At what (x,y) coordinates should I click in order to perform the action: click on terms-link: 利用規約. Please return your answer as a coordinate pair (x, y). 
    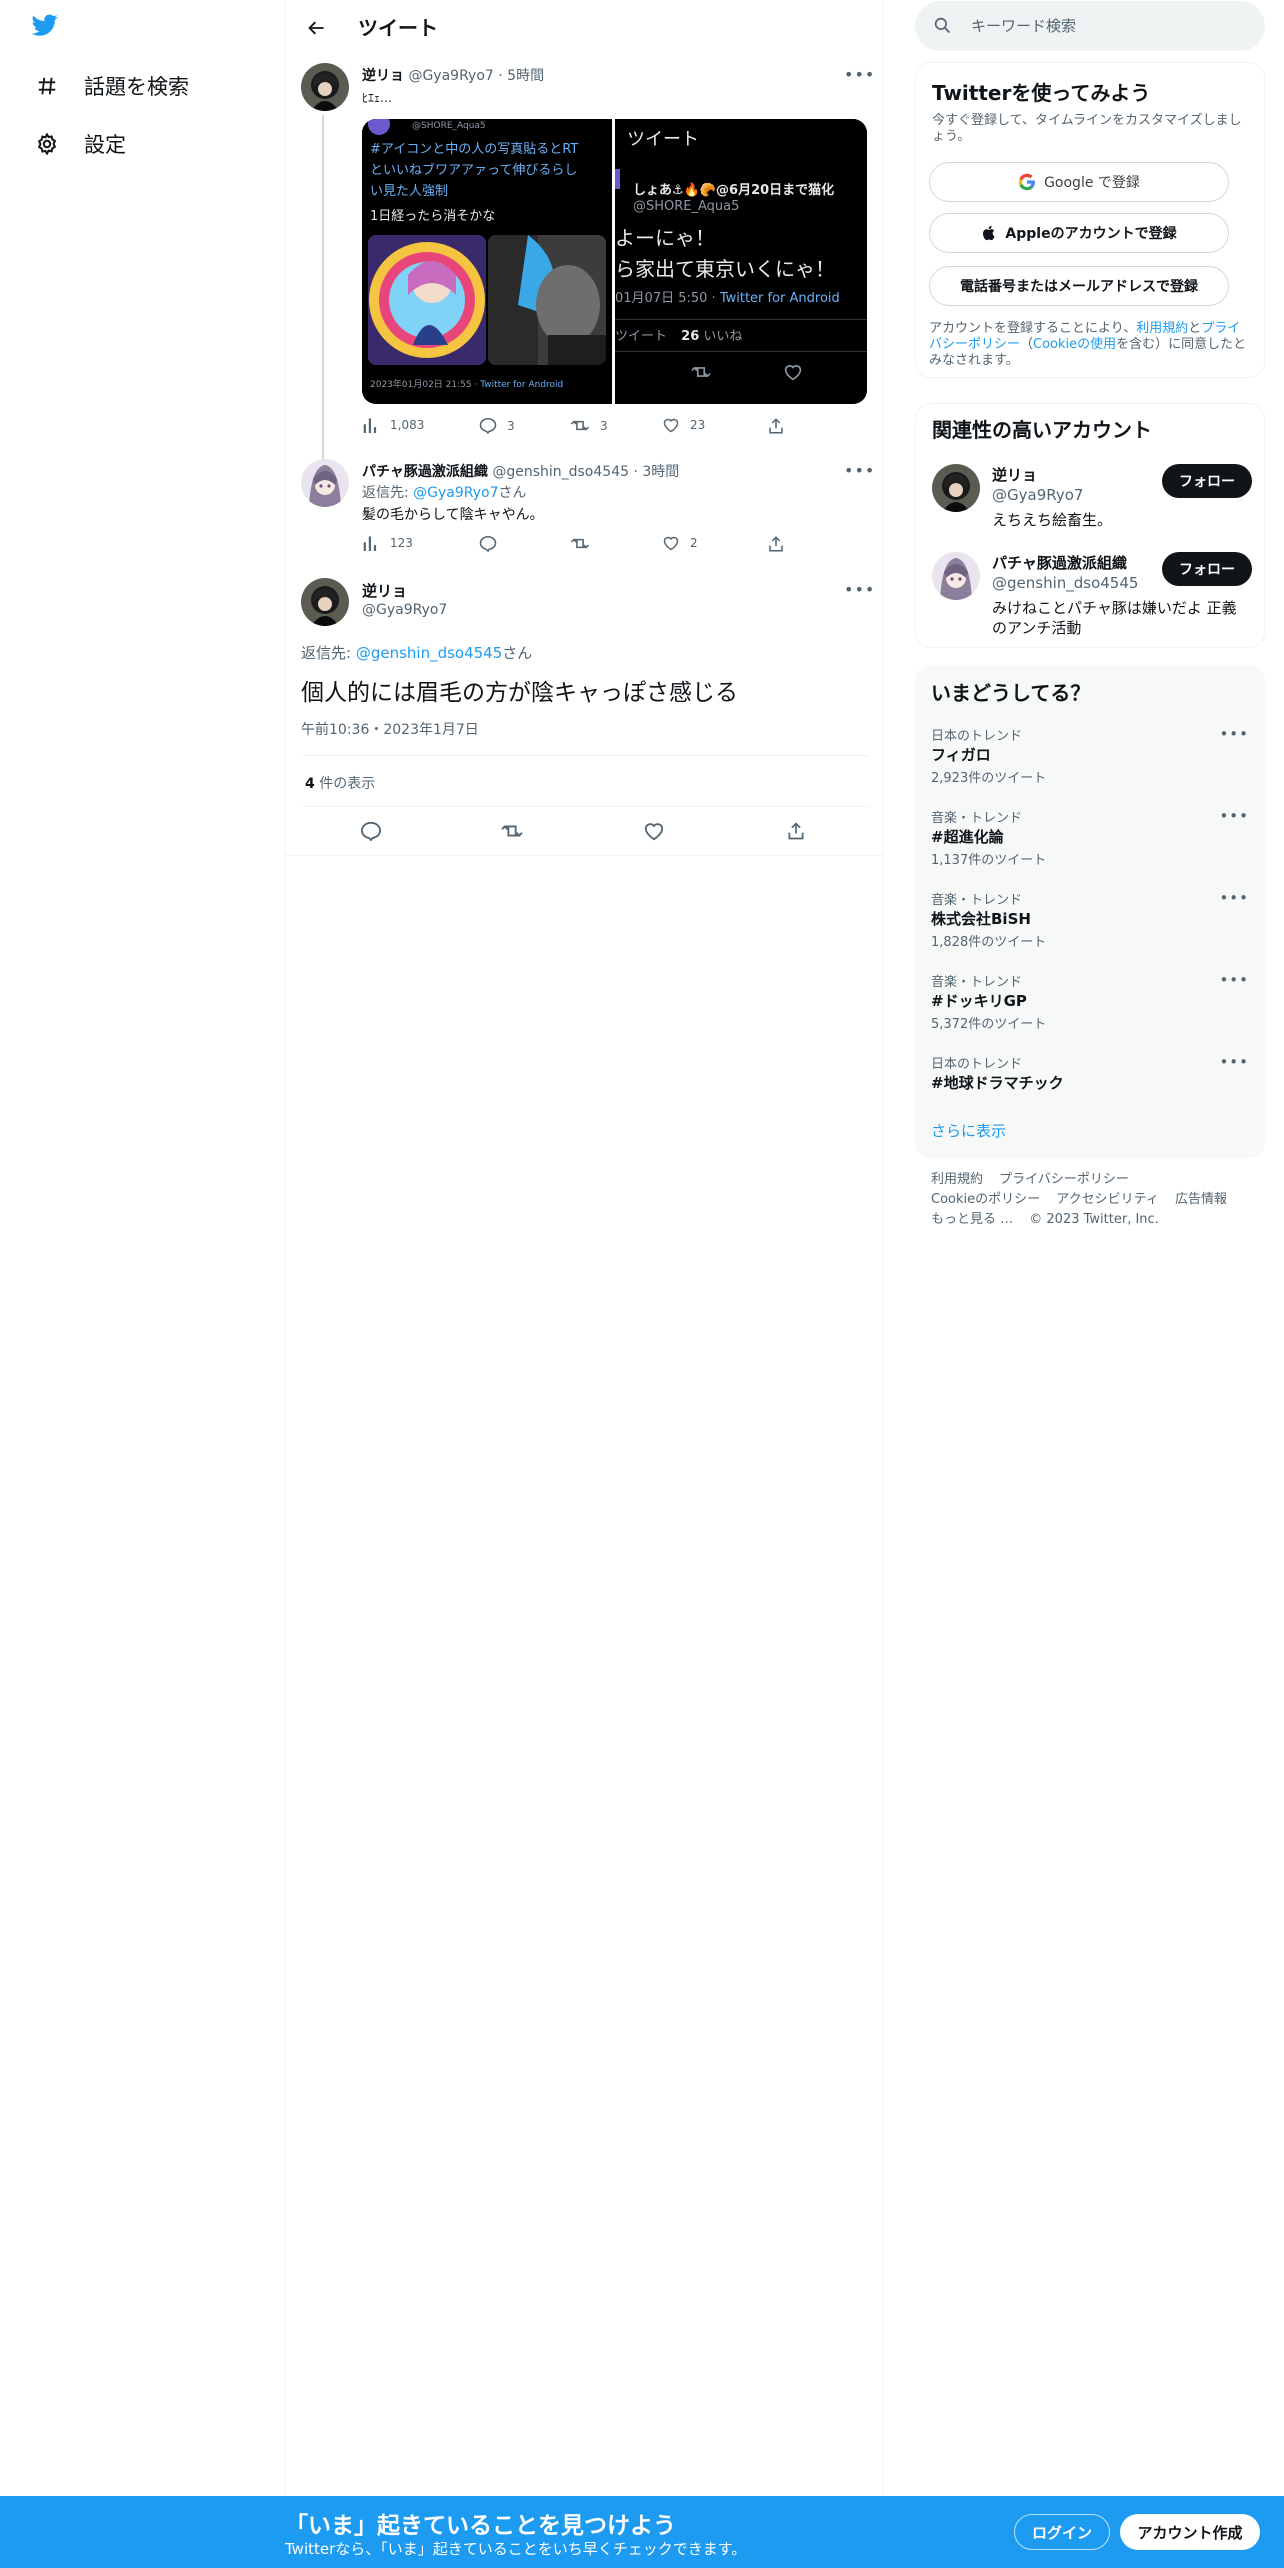
    Looking at the image, I should click on (1162, 328).